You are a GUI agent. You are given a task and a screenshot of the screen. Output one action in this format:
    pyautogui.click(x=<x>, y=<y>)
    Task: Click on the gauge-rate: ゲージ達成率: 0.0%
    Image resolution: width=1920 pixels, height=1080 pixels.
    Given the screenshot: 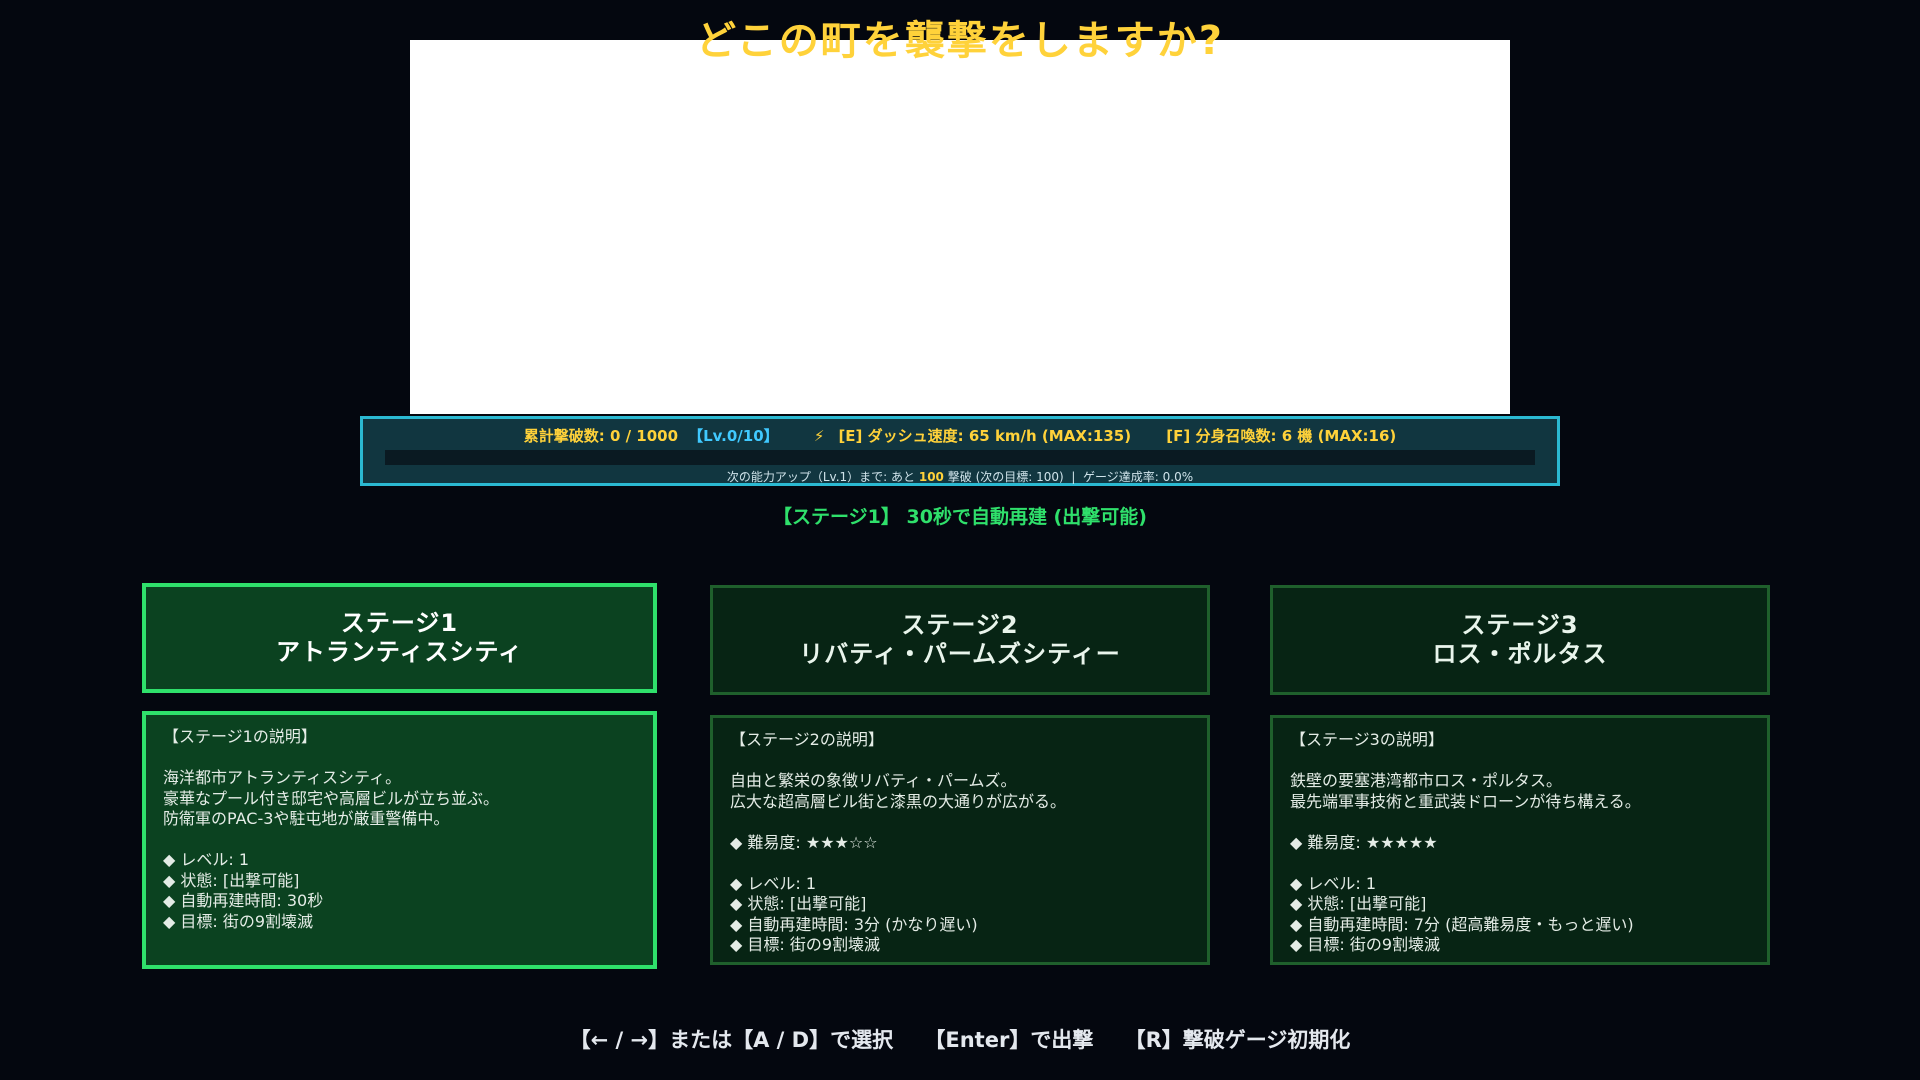 What is the action you would take?
    pyautogui.click(x=1138, y=477)
    